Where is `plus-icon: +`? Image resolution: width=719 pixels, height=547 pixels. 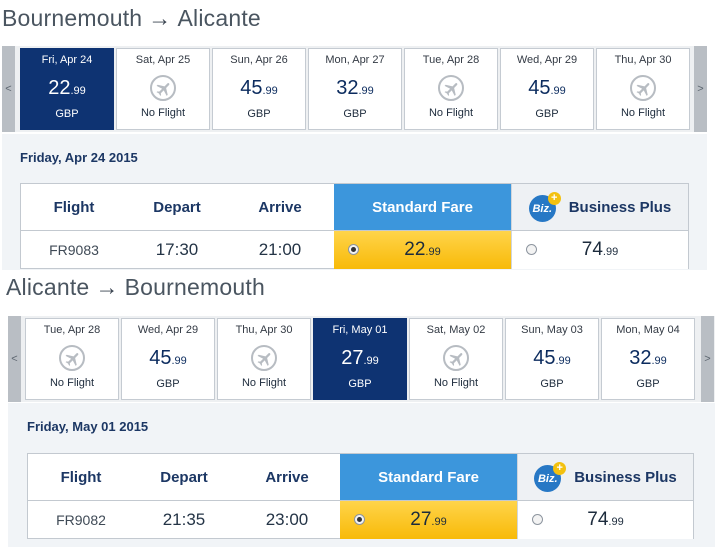
plus-icon: + is located at coordinates (554, 198).